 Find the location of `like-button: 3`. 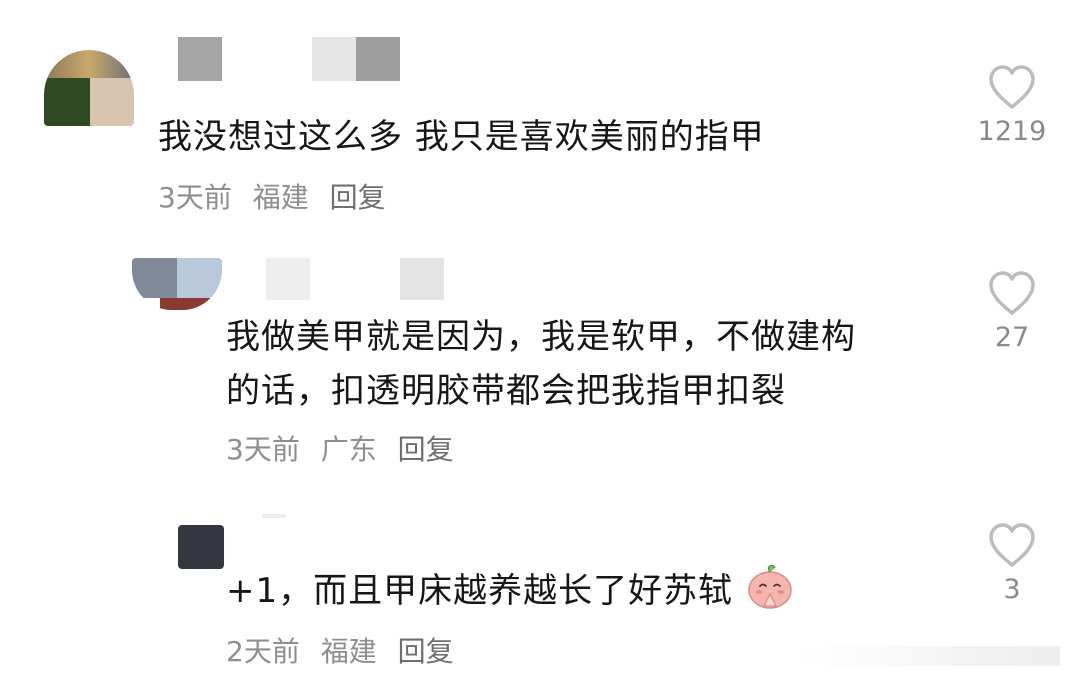

like-button: 3 is located at coordinates (1012, 563).